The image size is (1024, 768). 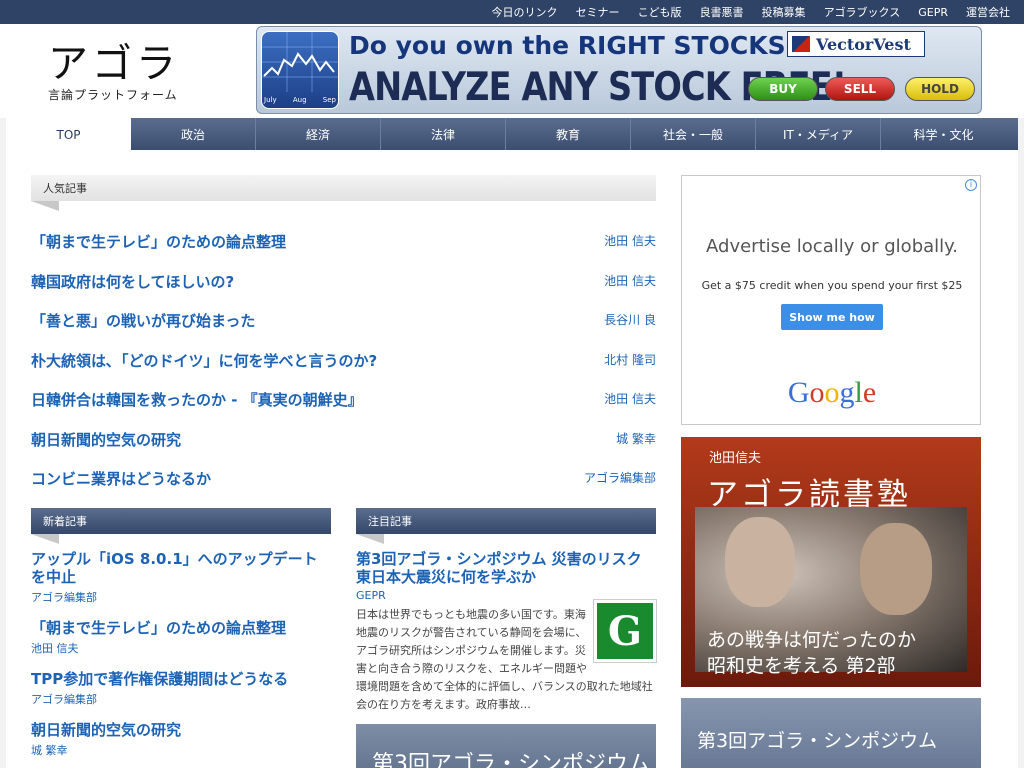 I want to click on buy-button: BUY, so click(x=783, y=89).